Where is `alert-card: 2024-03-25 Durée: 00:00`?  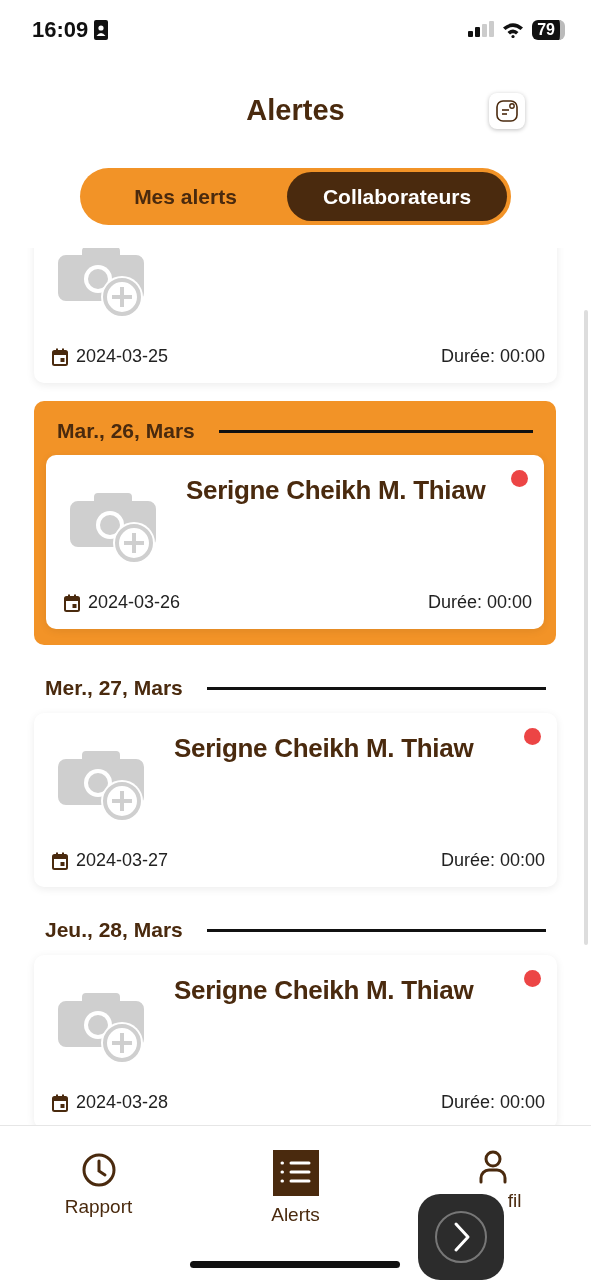 alert-card: 2024-03-25 Durée: 00:00 is located at coordinates (295, 315).